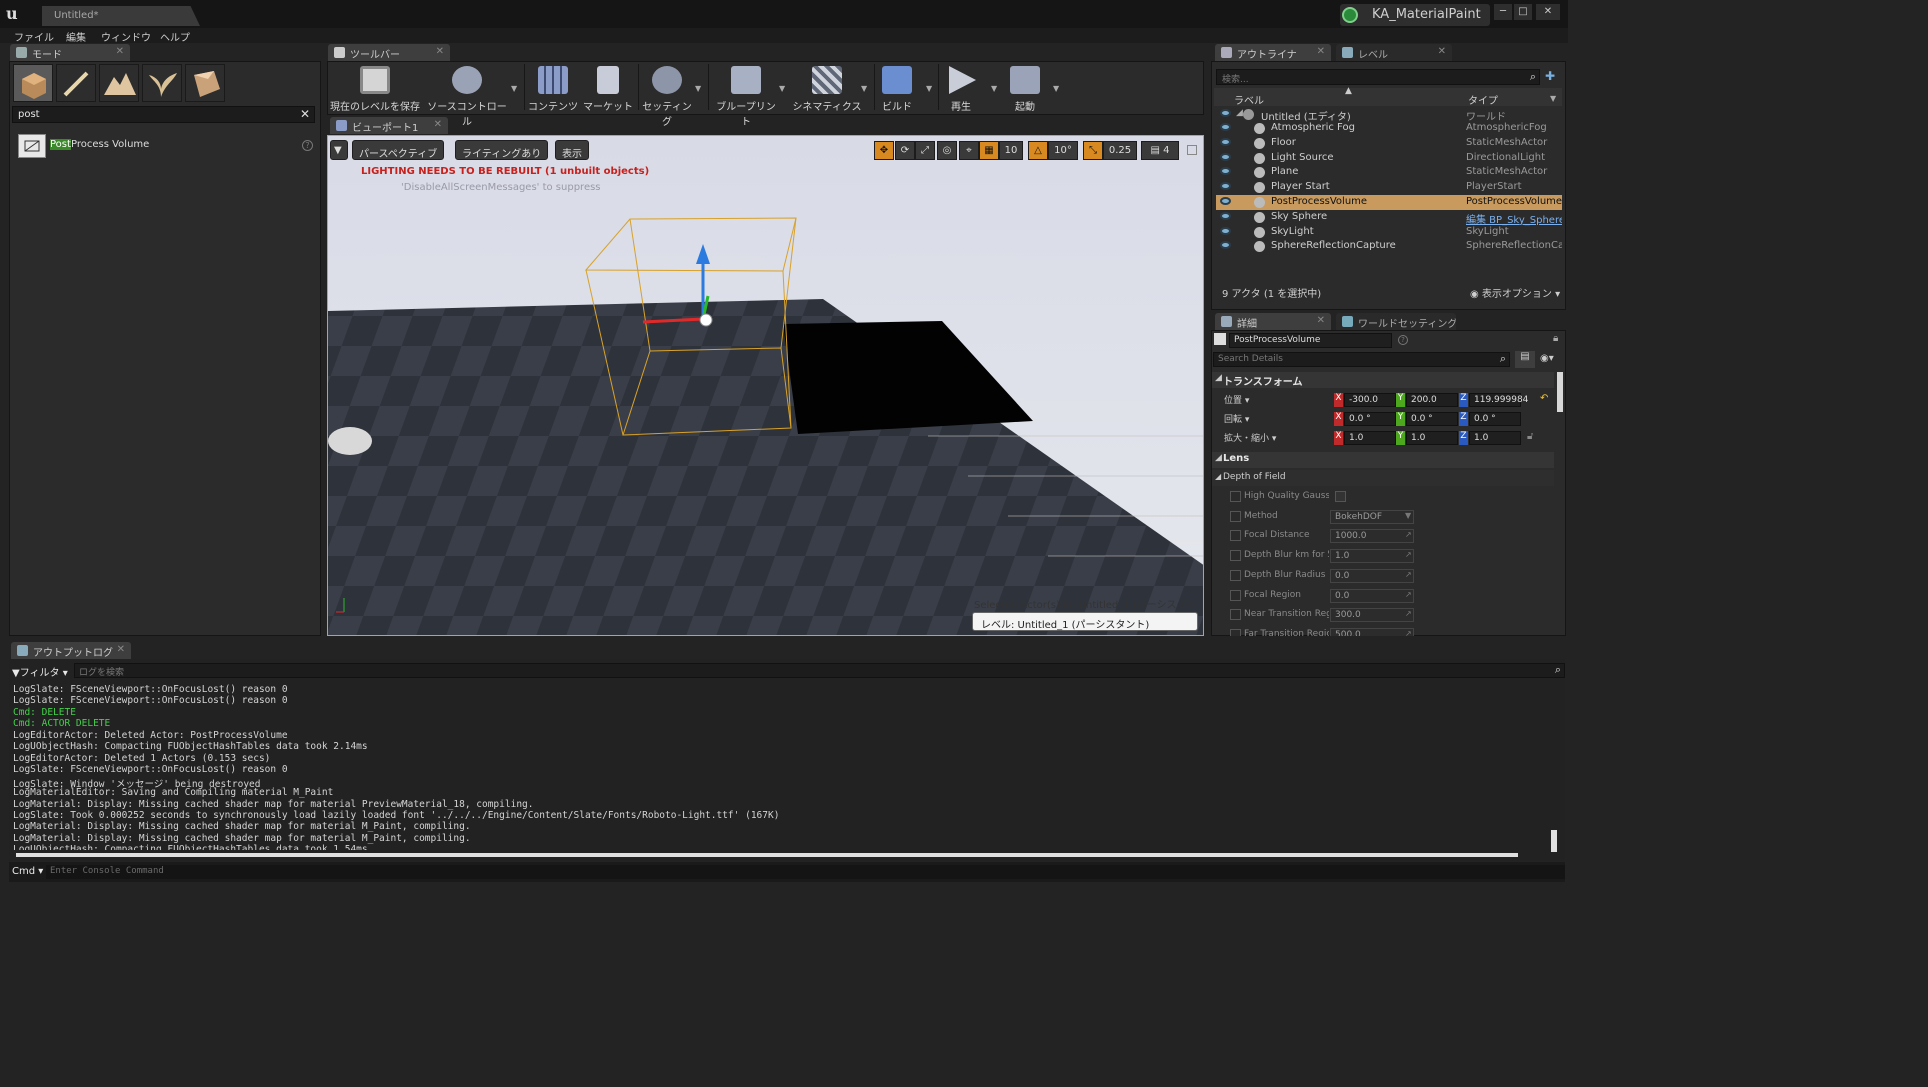  I want to click on save-level-button: 現在のレベルを保存, so click(375, 89).